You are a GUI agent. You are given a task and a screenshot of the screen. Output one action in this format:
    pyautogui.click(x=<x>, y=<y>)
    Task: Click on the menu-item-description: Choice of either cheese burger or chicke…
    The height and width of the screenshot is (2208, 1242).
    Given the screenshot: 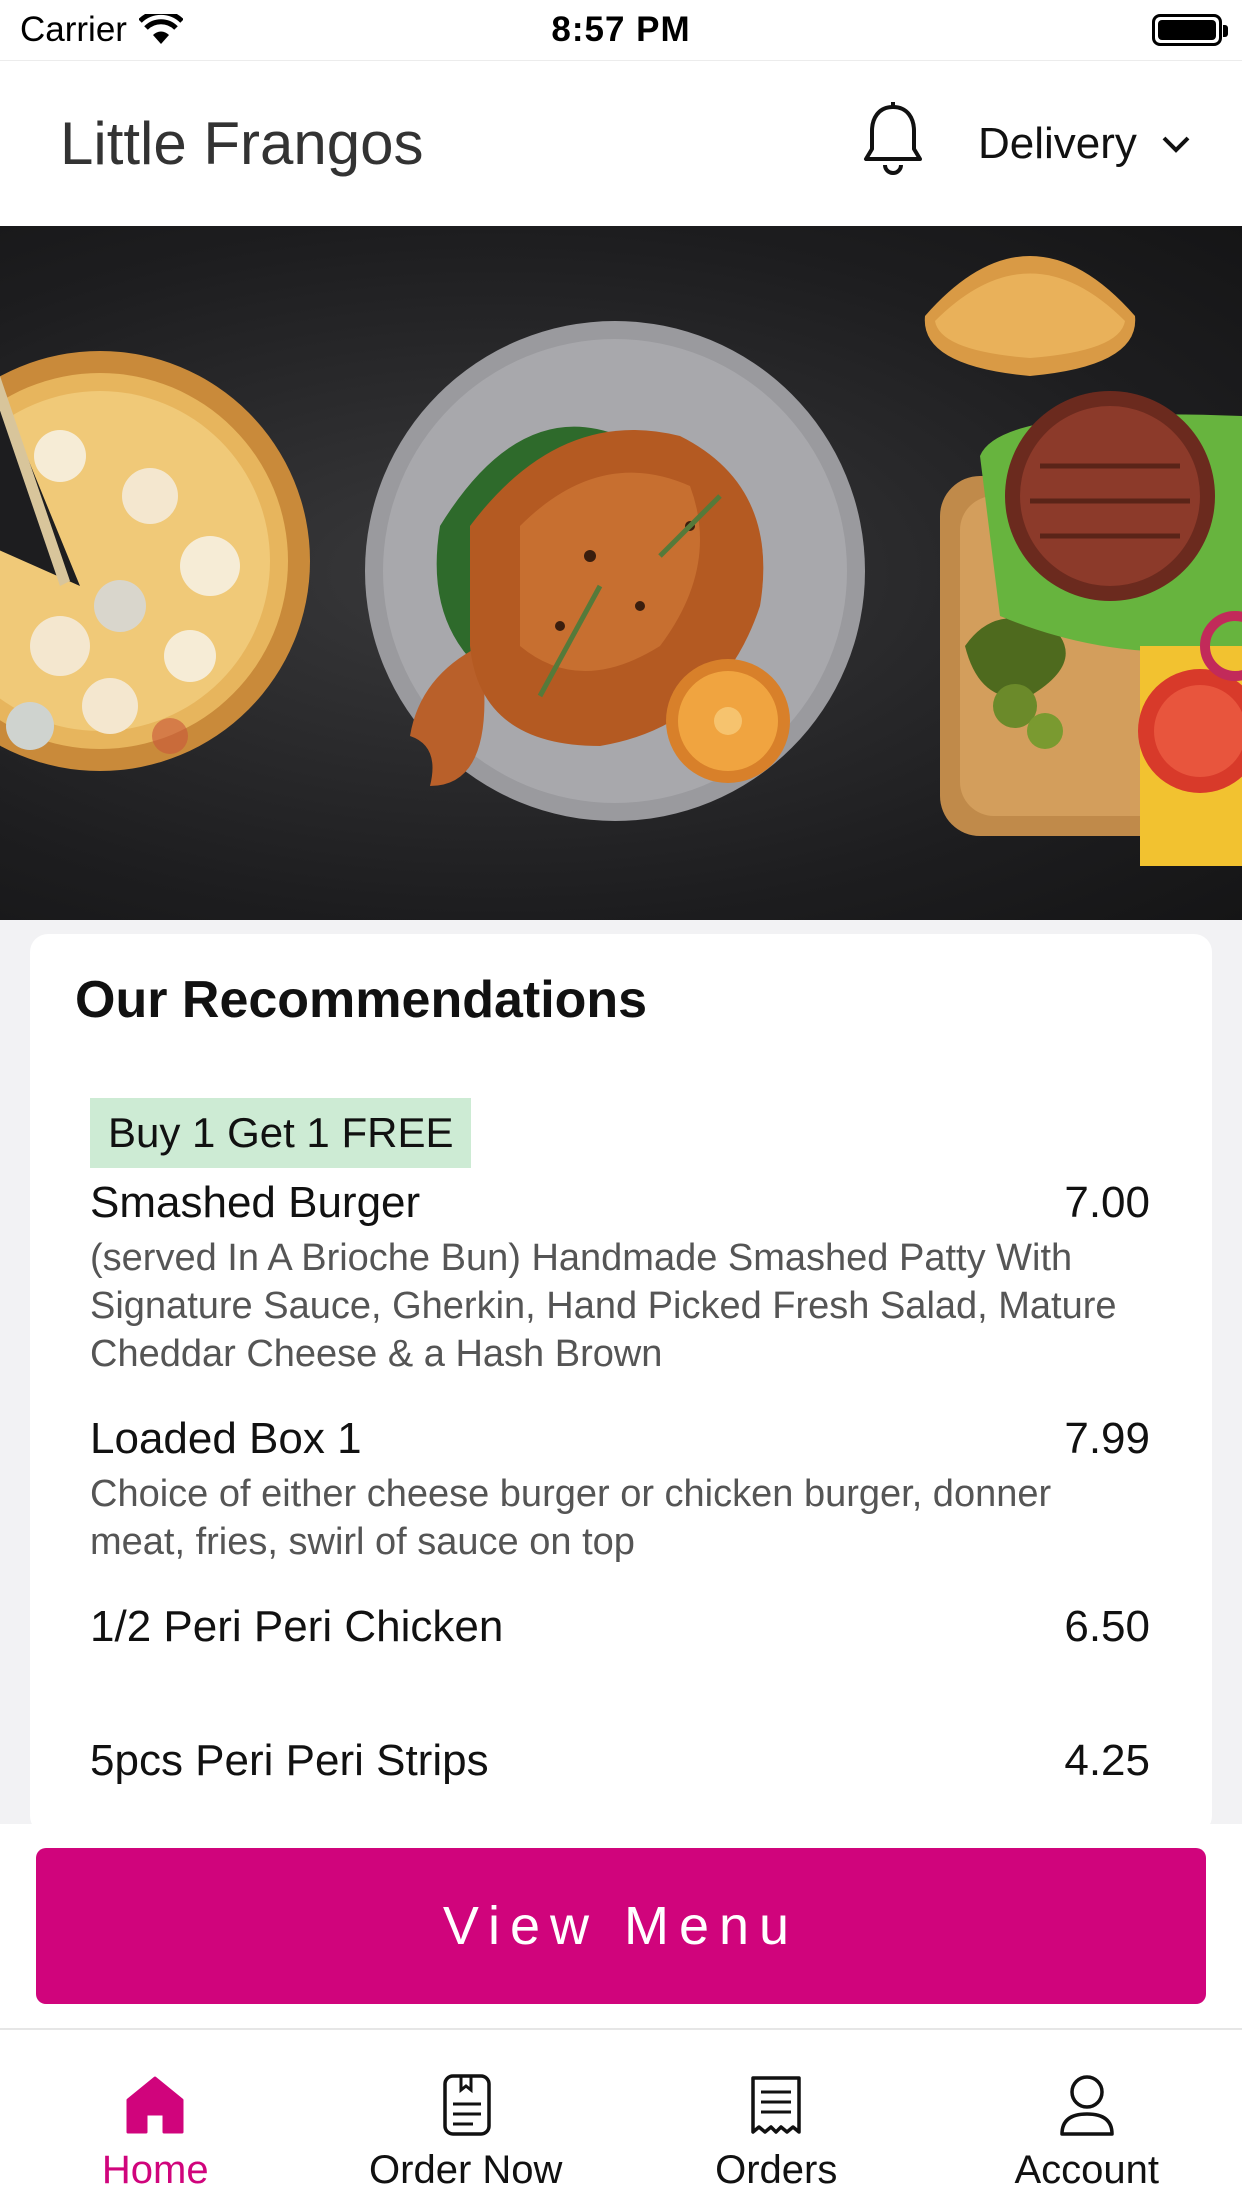 What is the action you would take?
    pyautogui.click(x=571, y=1518)
    